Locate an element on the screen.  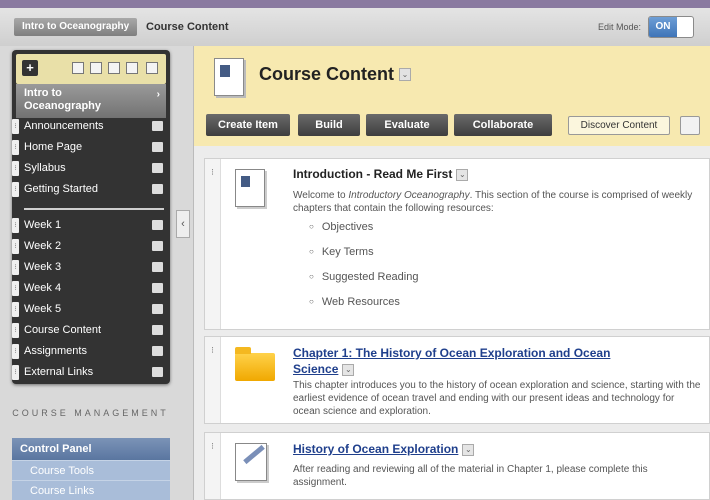
collaborate-button: Collaborate is located at coordinates (503, 125).